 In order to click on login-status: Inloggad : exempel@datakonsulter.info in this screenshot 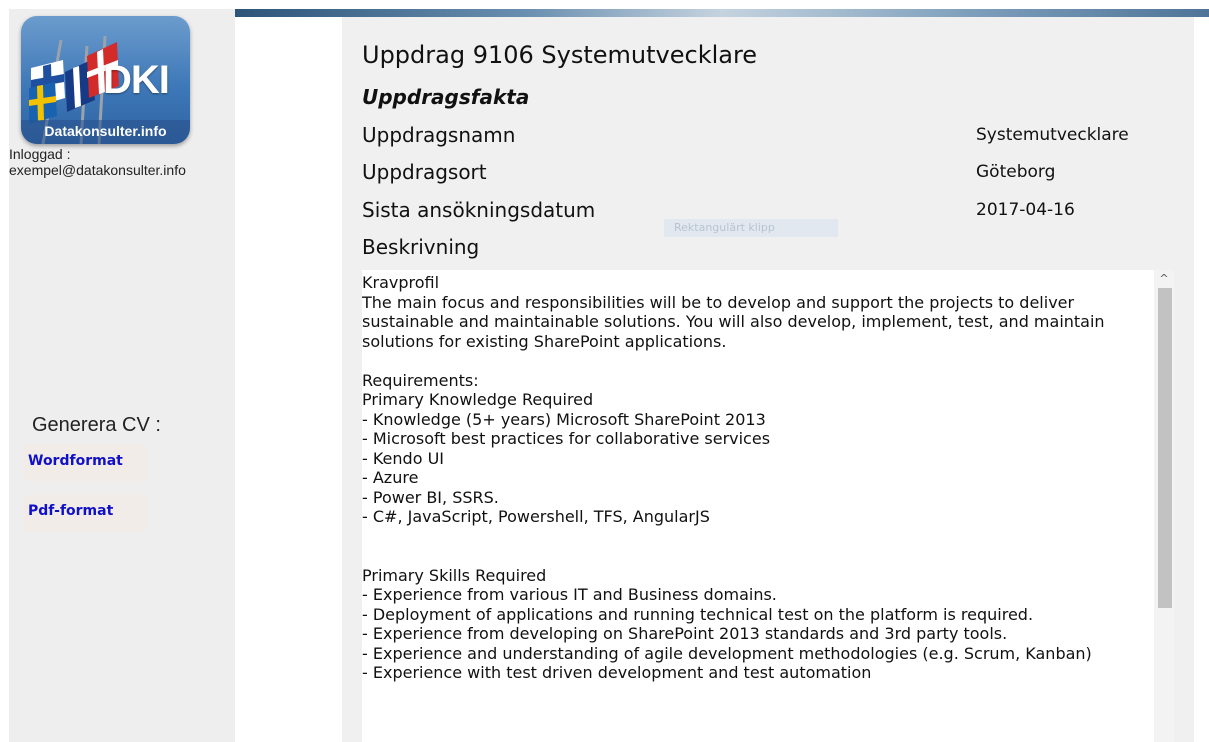, I will do `click(97, 162)`.